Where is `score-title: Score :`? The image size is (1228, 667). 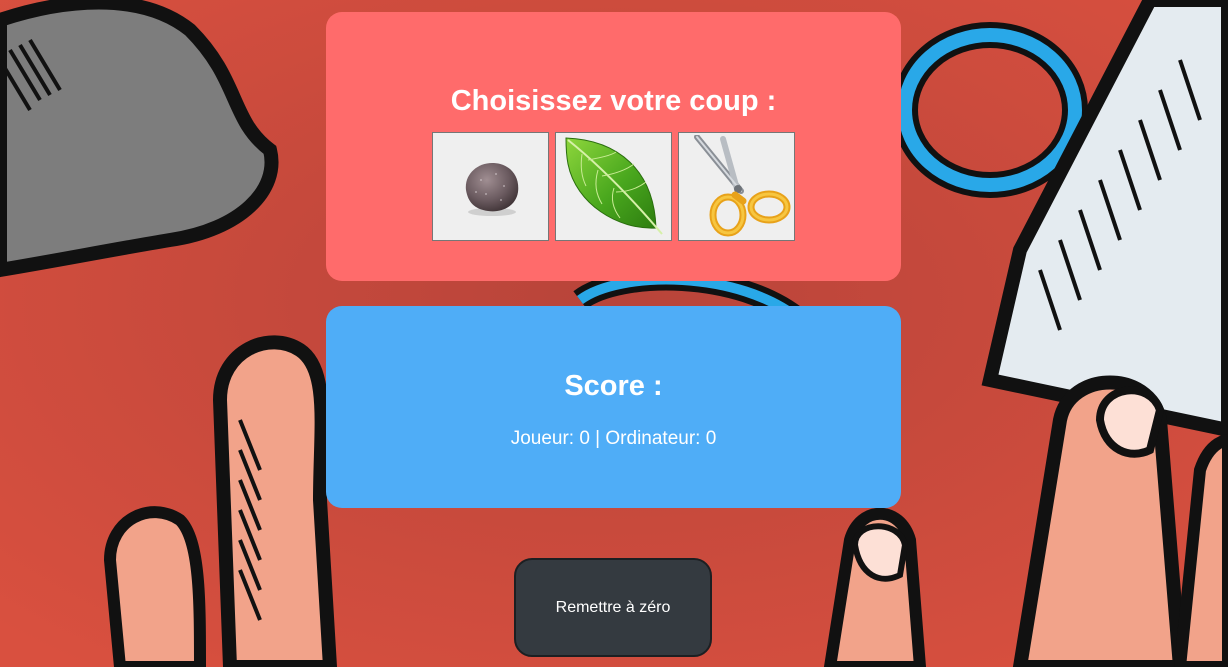 score-title: Score : is located at coordinates (613, 386).